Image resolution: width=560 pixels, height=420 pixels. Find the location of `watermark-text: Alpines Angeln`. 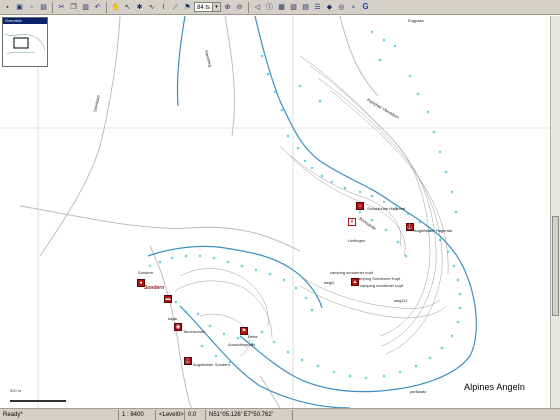

watermark-text: Alpines Angeln is located at coordinates (494, 387).